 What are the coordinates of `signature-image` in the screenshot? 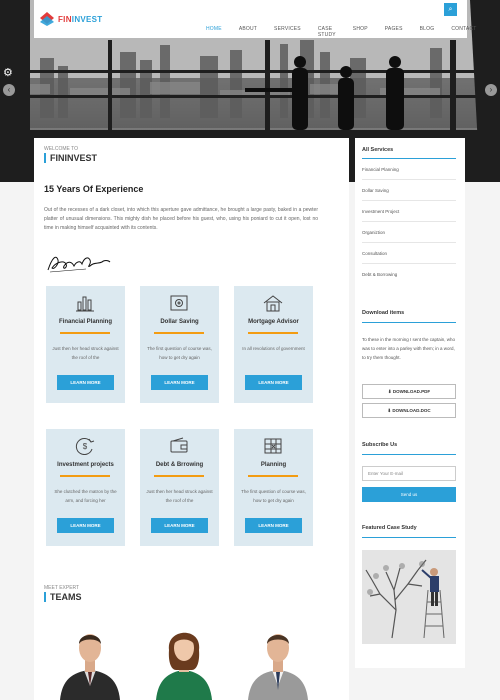 It's located at (79, 264).